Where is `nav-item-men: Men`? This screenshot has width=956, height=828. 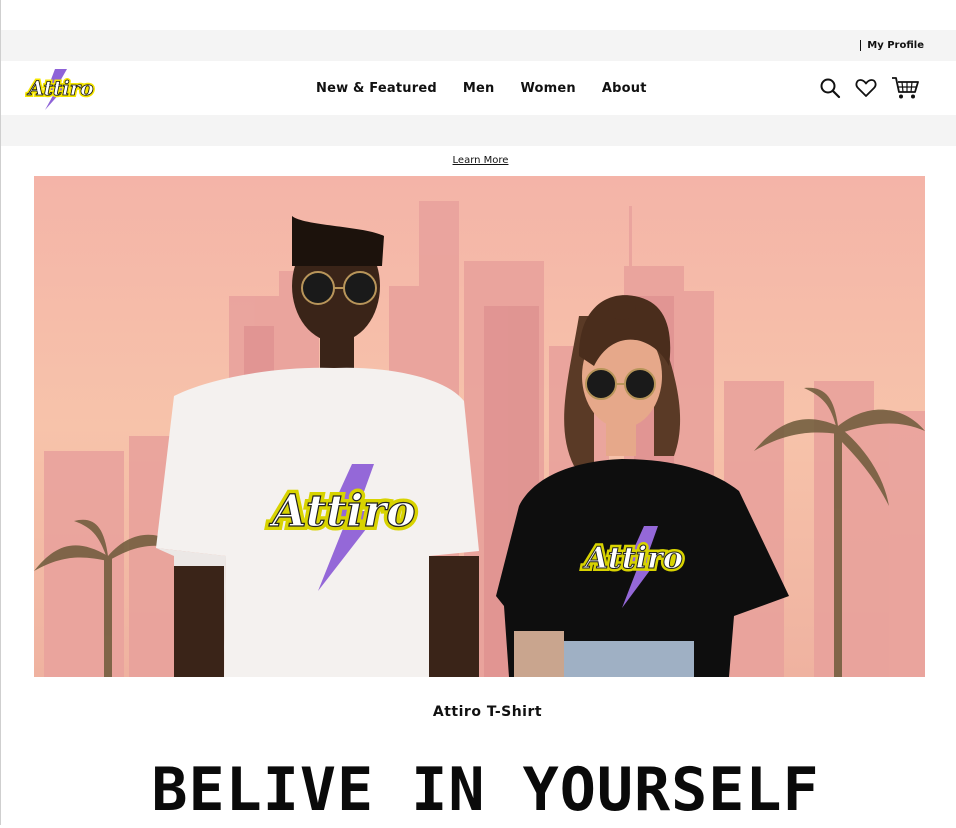
nav-item-men: Men is located at coordinates (479, 88).